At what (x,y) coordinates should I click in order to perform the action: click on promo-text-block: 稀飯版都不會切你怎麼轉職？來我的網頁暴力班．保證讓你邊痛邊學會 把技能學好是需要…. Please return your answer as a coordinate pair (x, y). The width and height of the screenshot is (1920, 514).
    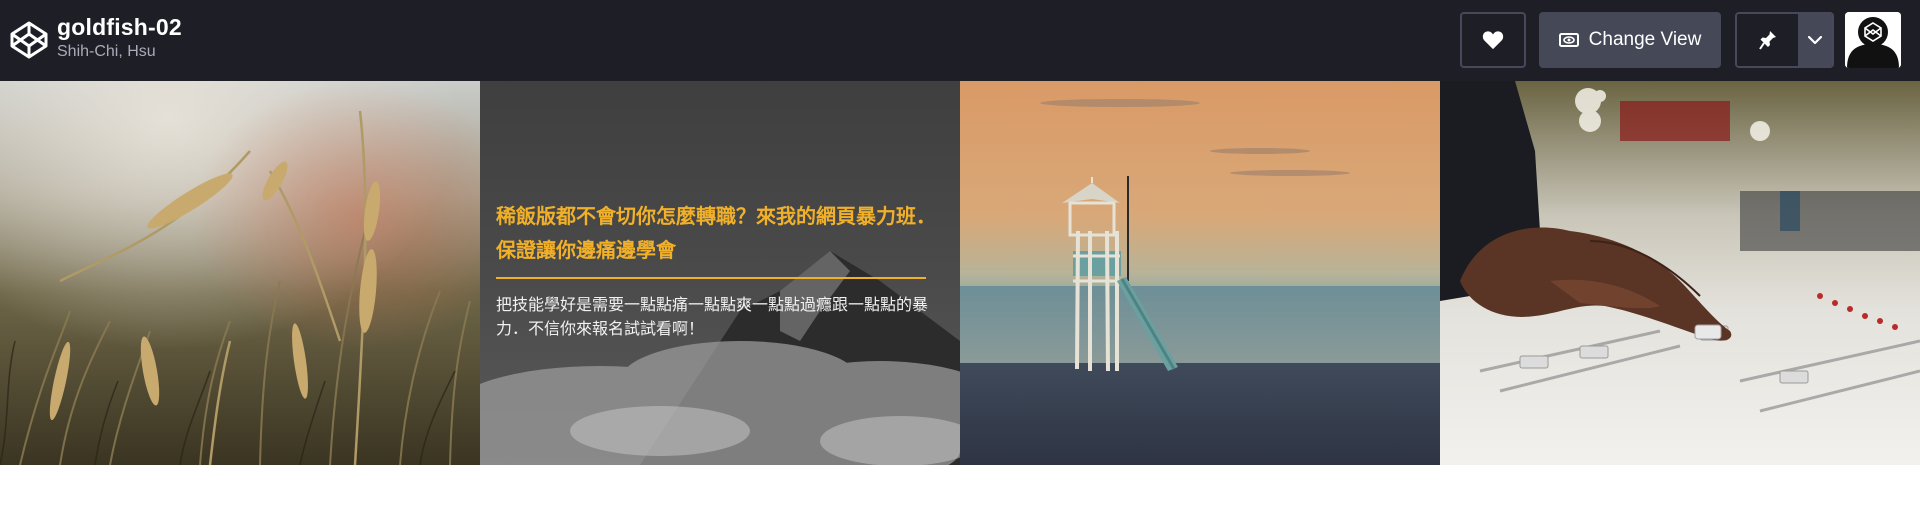
    Looking at the image, I should click on (721, 270).